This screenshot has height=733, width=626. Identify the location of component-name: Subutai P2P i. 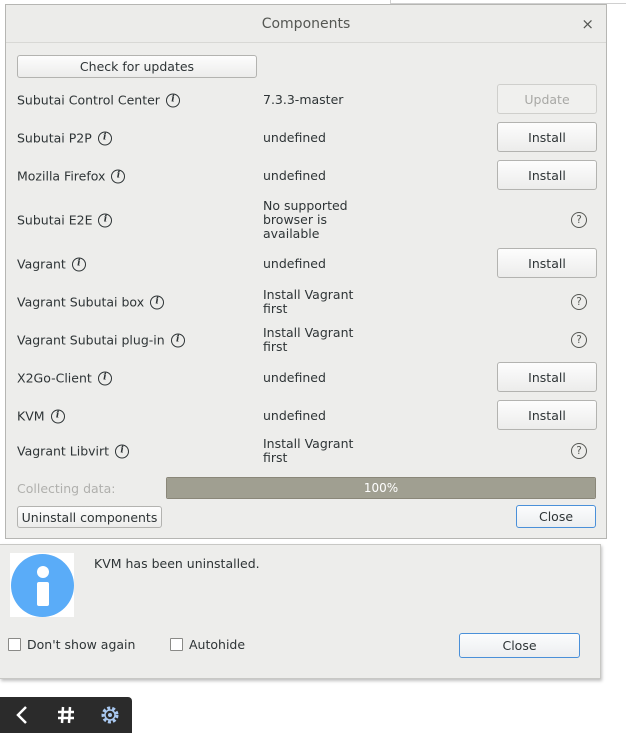
(64, 138).